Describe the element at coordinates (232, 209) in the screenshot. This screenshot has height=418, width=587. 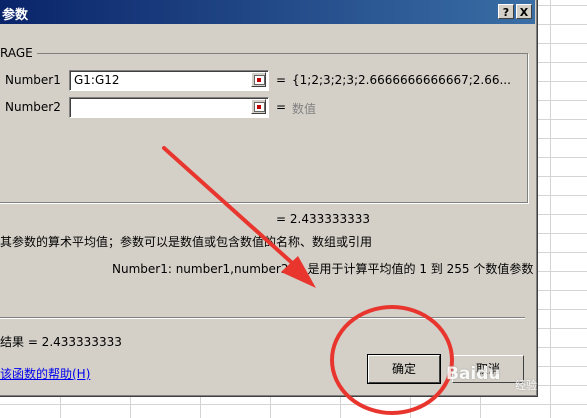
I see `red-arrow-line` at that location.